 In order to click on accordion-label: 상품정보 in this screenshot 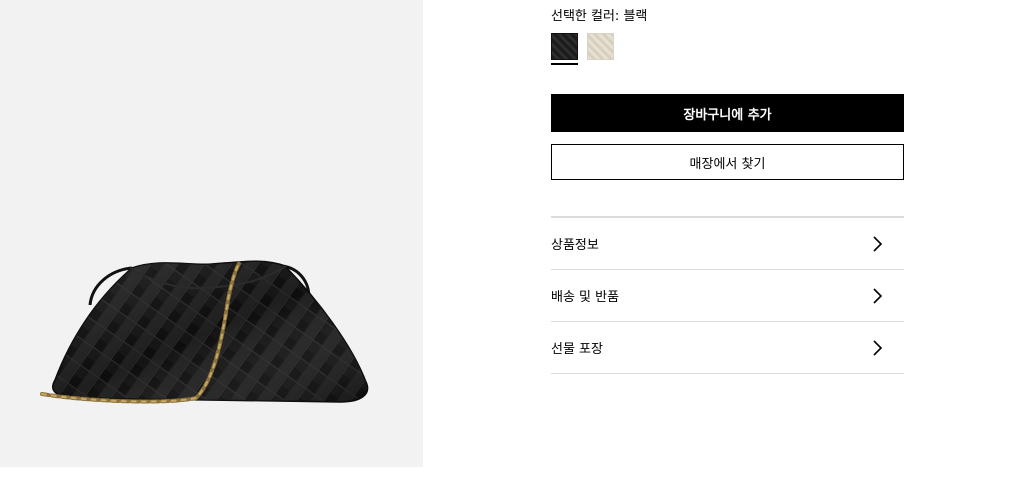, I will do `click(575, 245)`.